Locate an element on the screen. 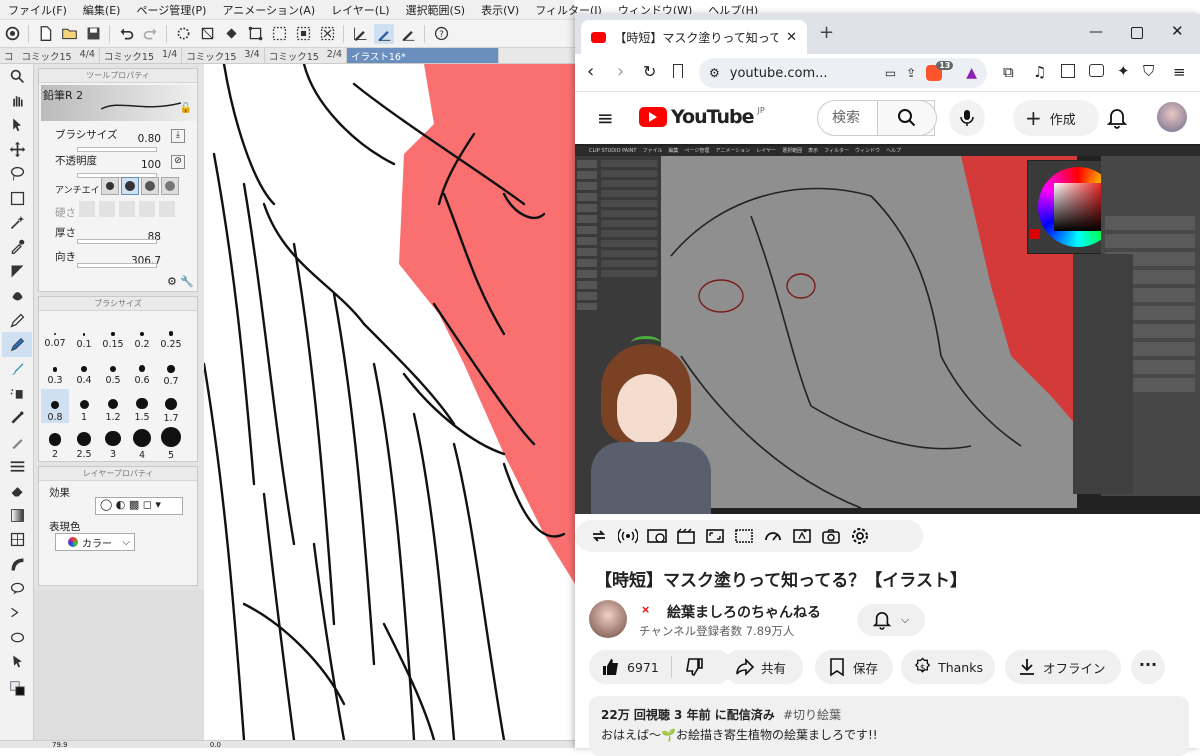 The height and width of the screenshot is (756, 1200). brush-size-option: 0.07 is located at coordinates (55, 334).